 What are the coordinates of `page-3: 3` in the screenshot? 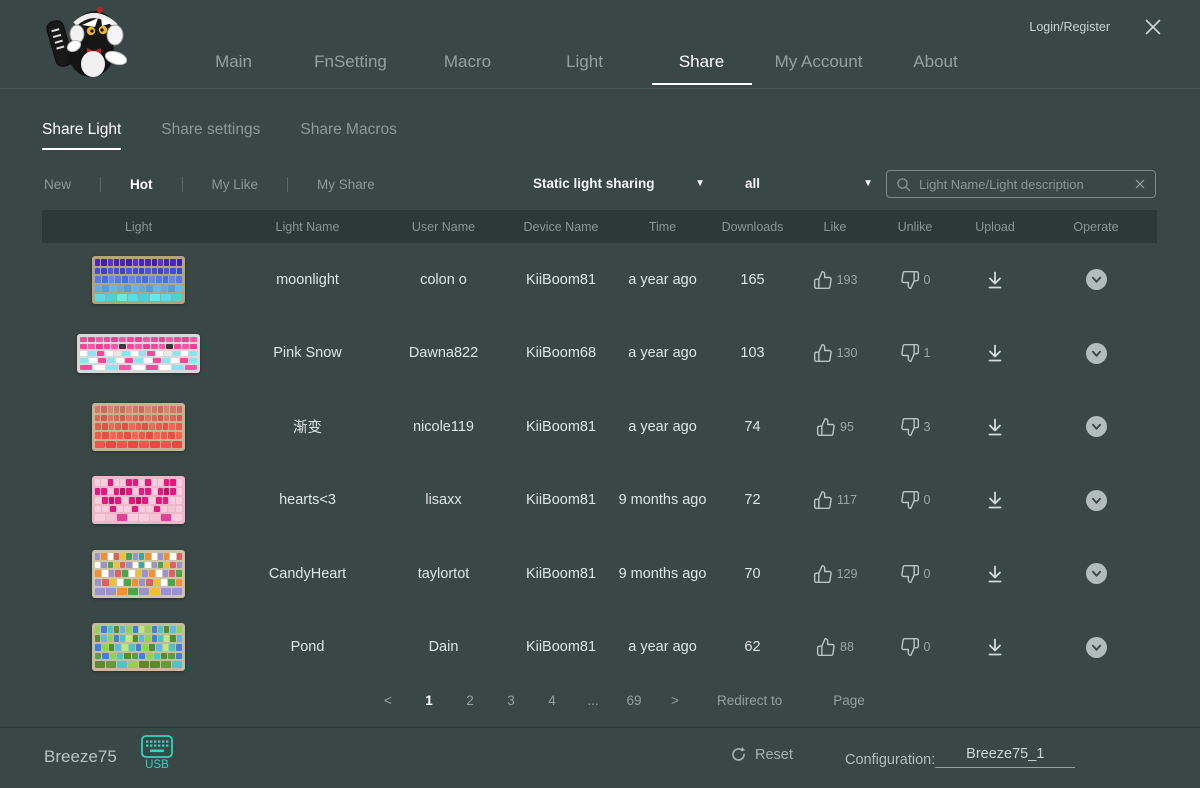 It's located at (511, 700).